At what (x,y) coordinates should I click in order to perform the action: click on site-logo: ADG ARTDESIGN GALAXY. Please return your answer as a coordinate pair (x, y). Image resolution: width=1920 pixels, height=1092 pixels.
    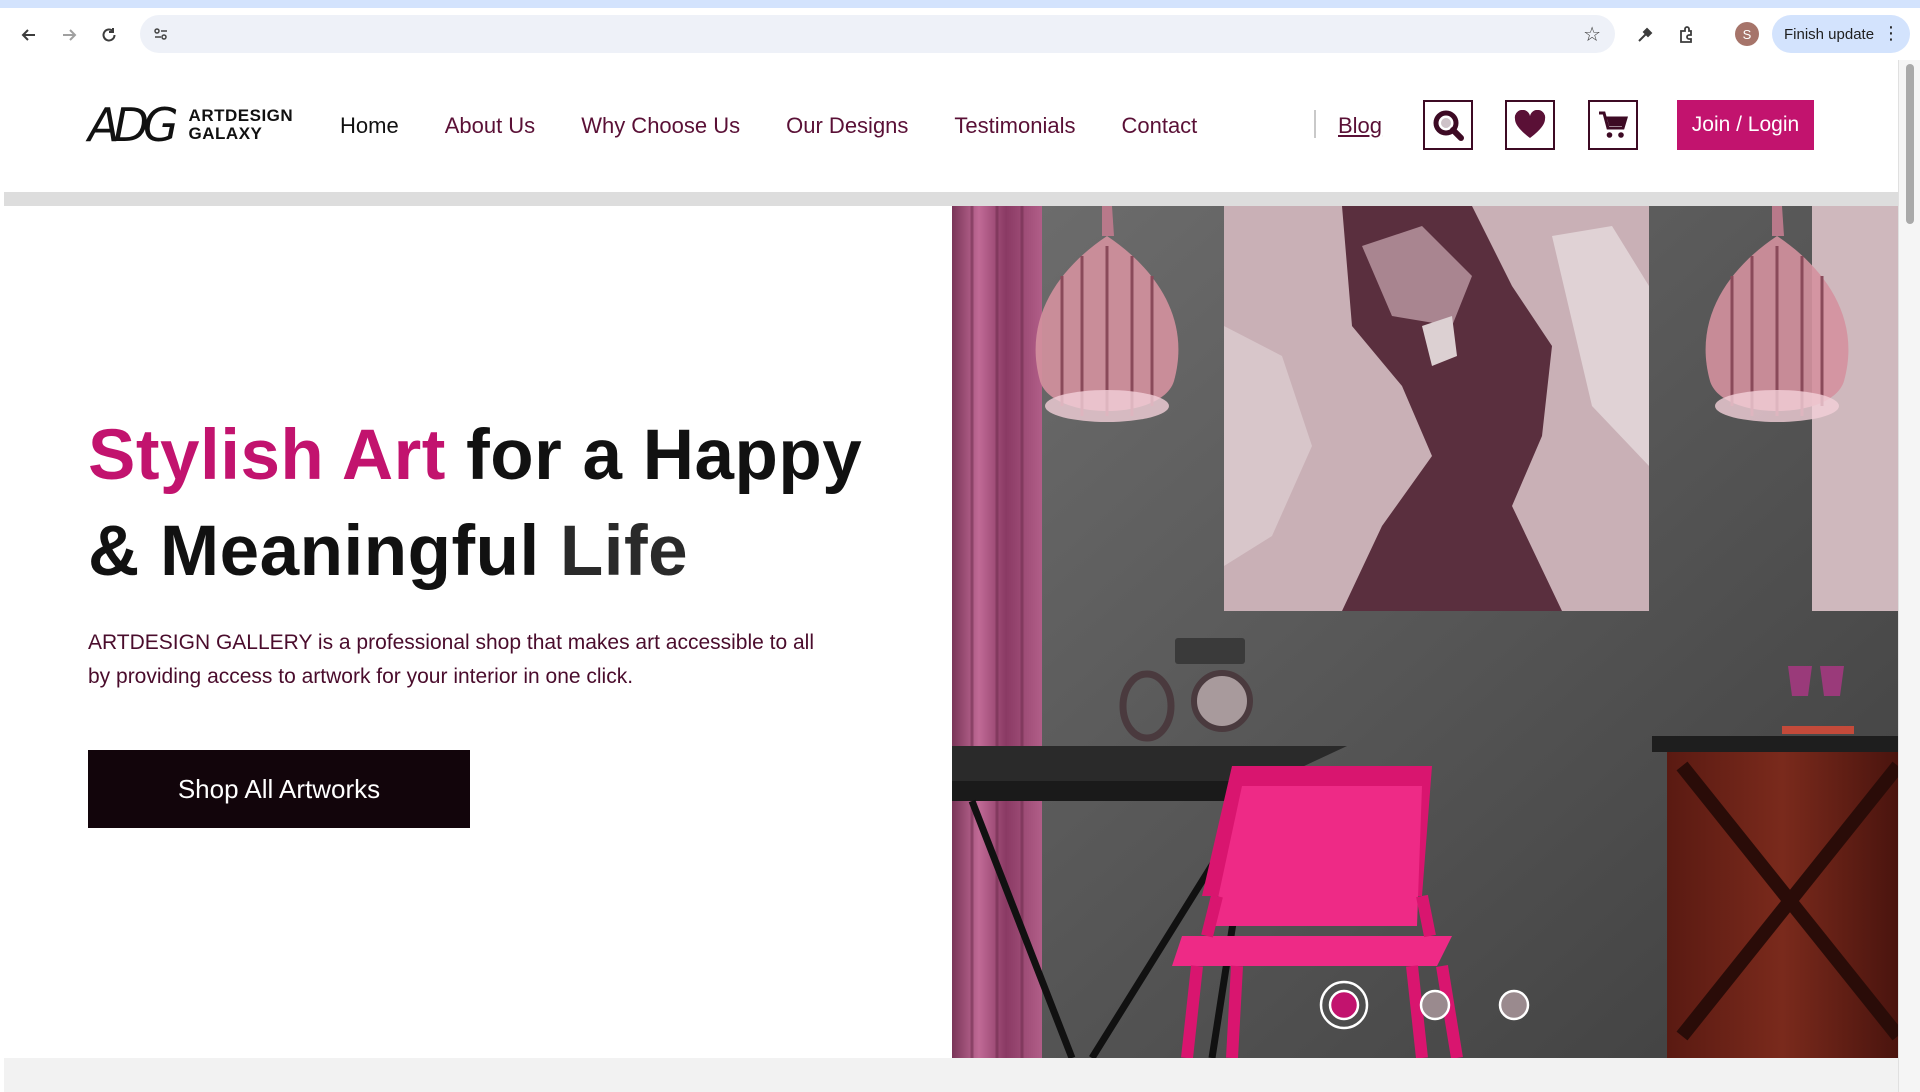
    Looking at the image, I should click on (190, 125).